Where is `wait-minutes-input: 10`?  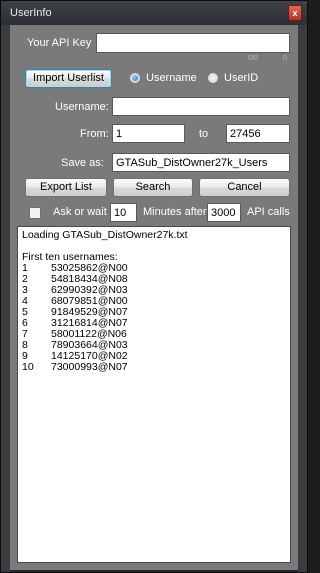
wait-minutes-input: 10 is located at coordinates (123, 212).